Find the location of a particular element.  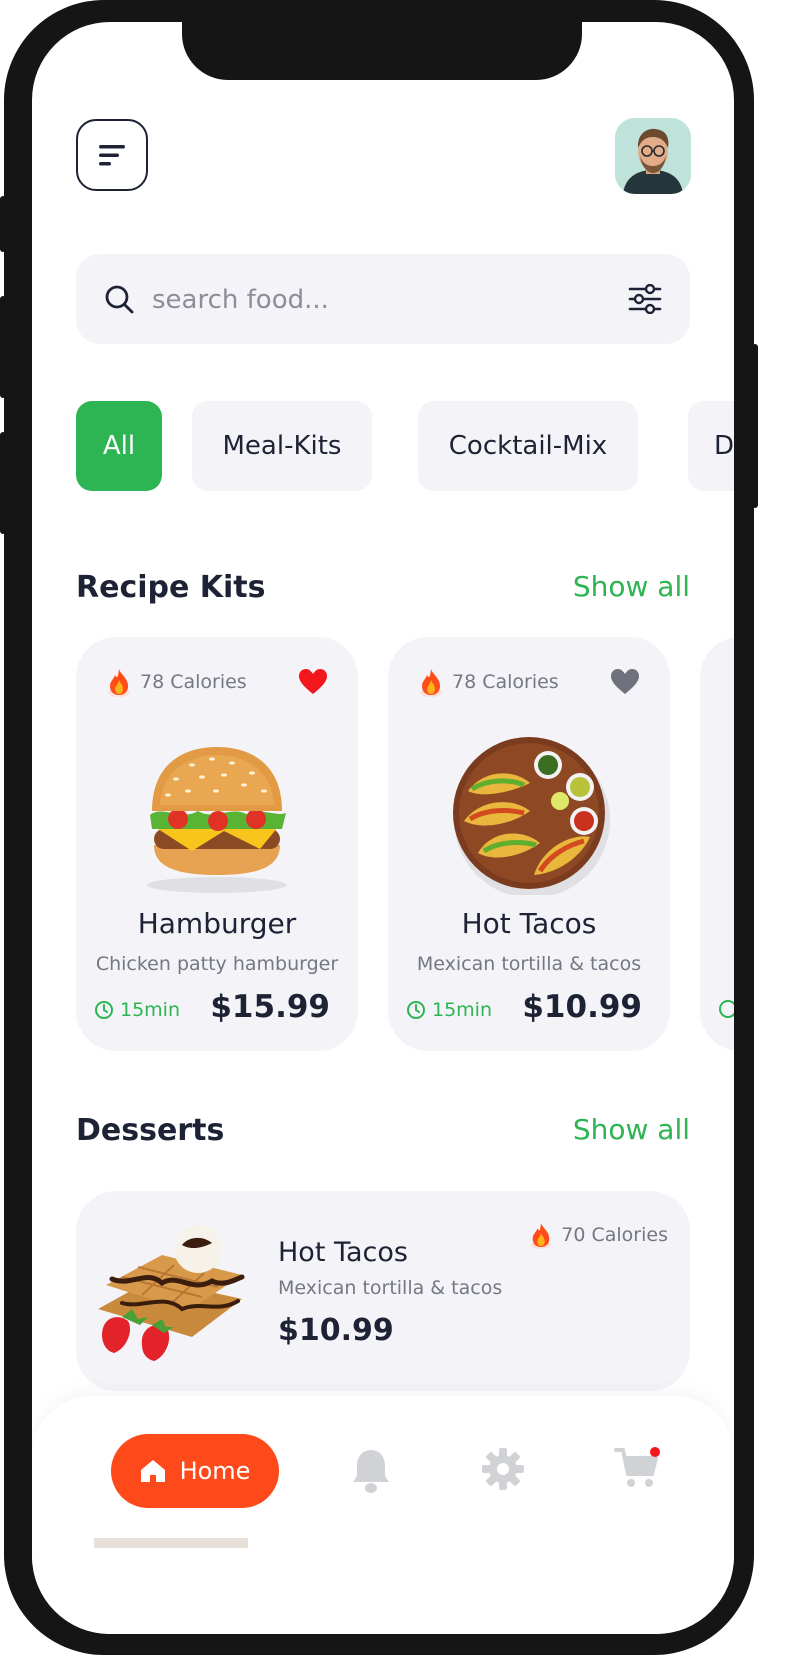

avatar is located at coordinates (653, 156).